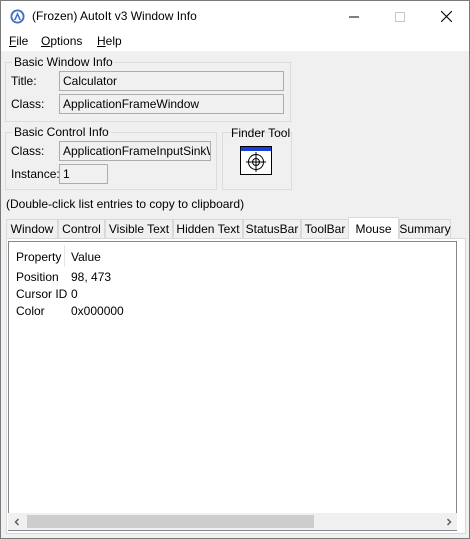  What do you see at coordinates (64, 256) in the screenshot?
I see `column-separator` at bounding box center [64, 256].